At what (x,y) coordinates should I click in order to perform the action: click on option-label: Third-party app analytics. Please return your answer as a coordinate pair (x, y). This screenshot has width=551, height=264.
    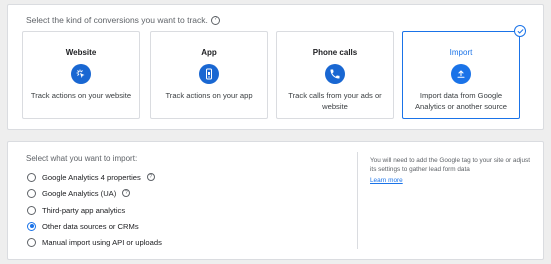
    Looking at the image, I should click on (84, 210).